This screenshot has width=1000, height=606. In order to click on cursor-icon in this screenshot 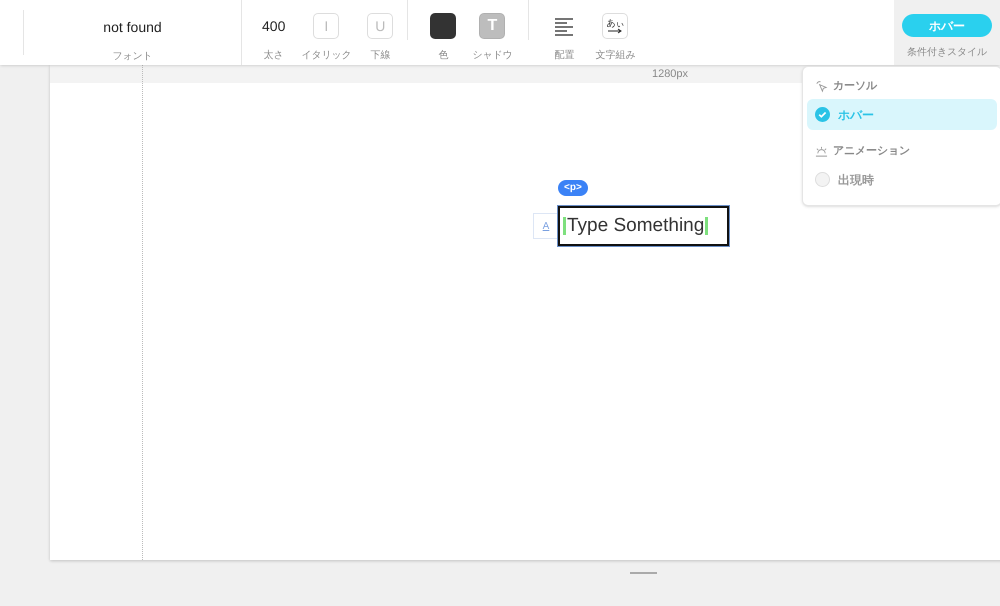, I will do `click(821, 86)`.